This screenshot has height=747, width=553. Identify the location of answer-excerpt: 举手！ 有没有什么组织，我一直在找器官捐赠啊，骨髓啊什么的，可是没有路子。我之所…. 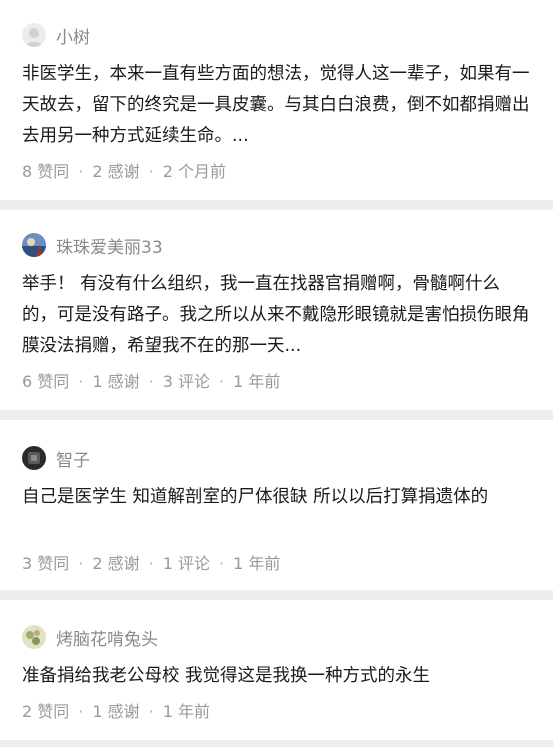
(276, 315).